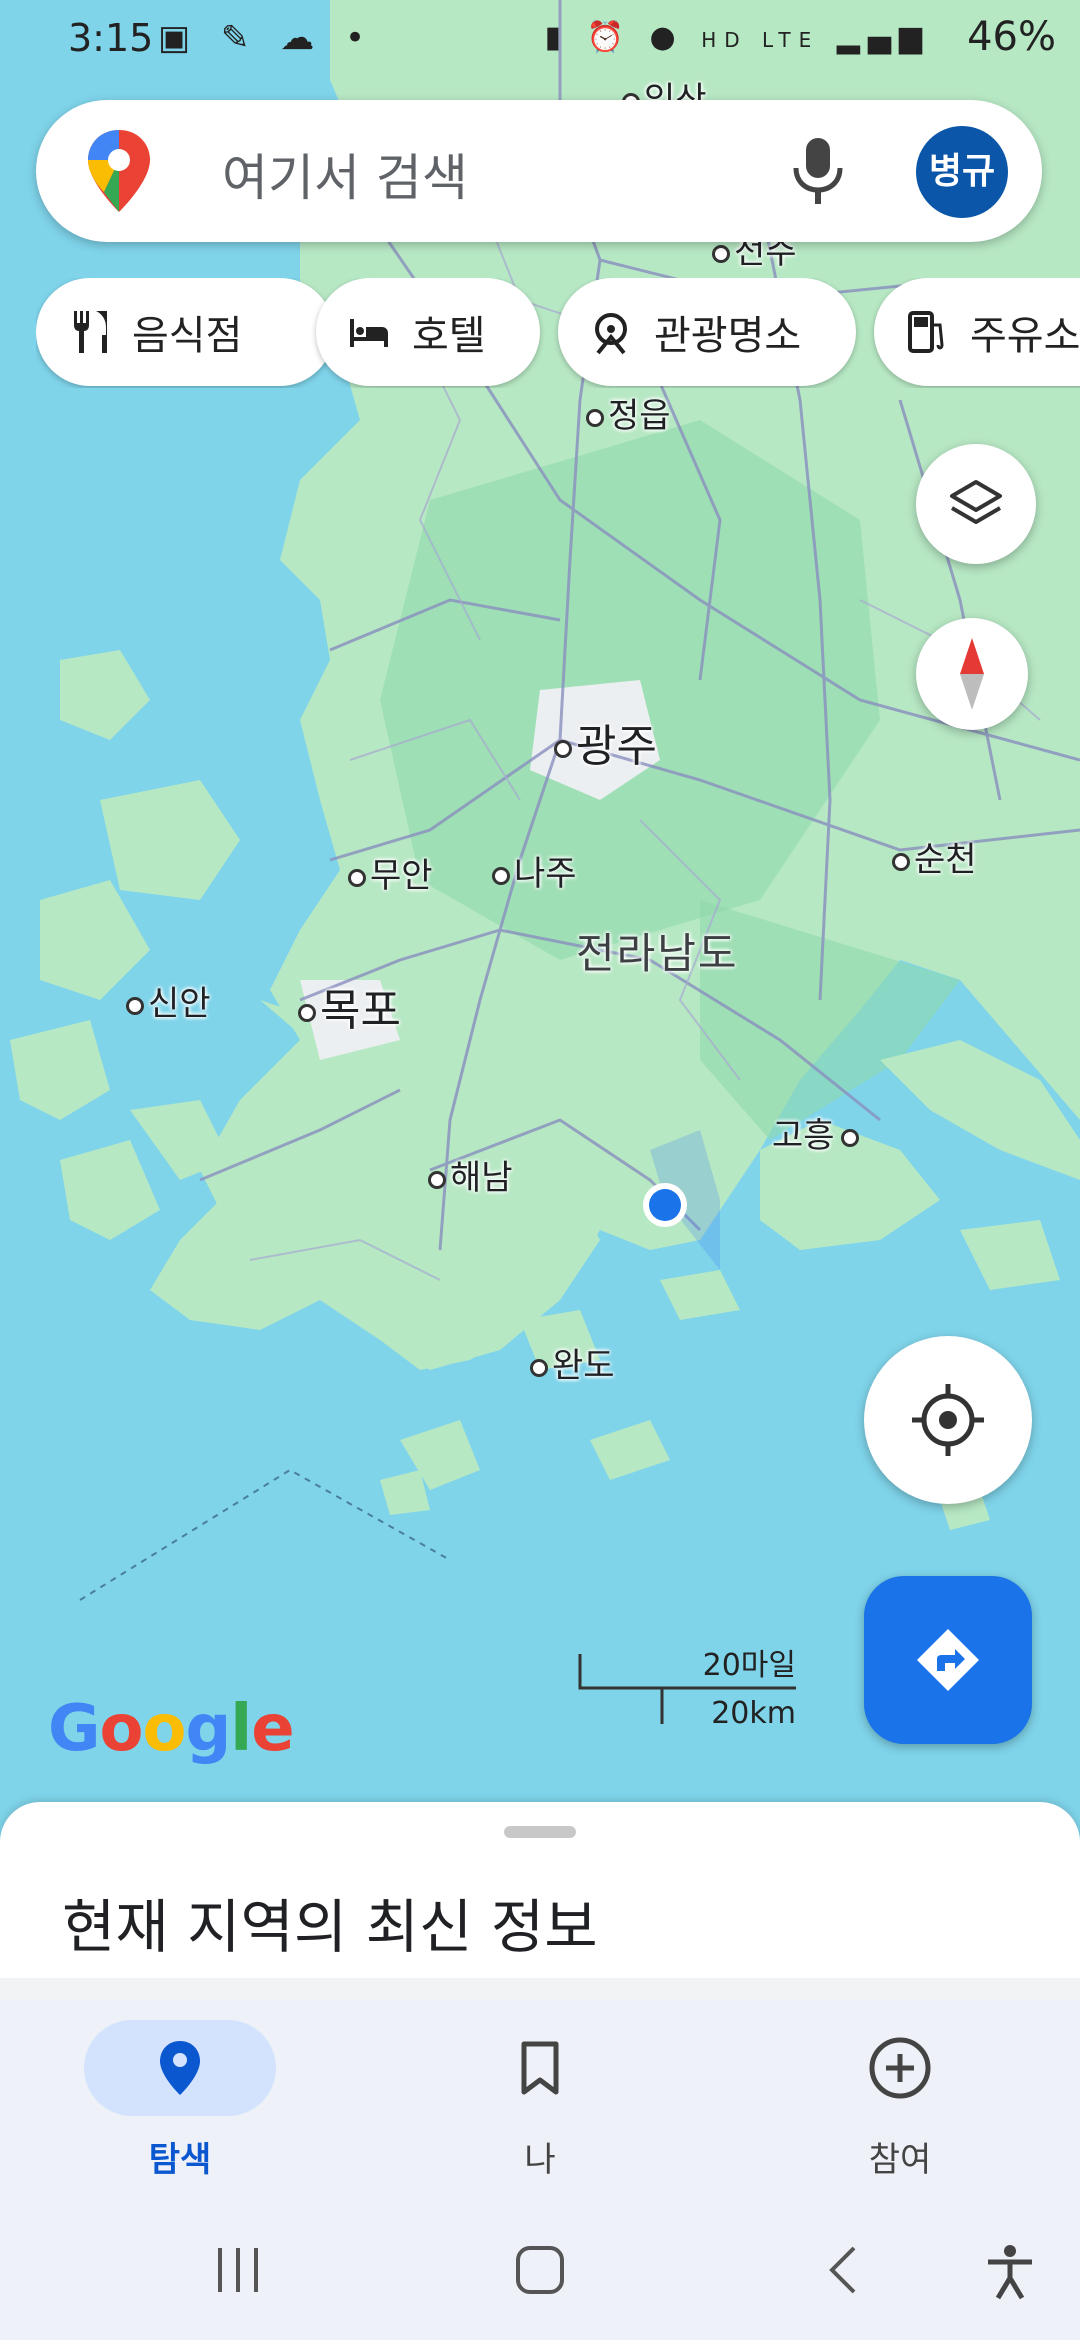 This screenshot has height=2340, width=1080. Describe the element at coordinates (330, 1927) in the screenshot. I see `sheet-title: 현재 지역의 최신 정보` at that location.